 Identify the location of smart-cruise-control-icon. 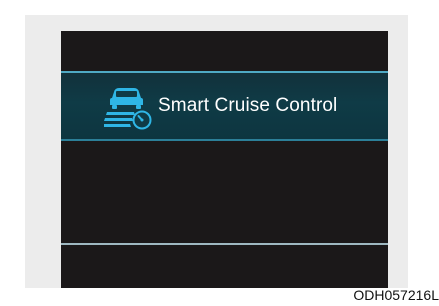
(128, 109).